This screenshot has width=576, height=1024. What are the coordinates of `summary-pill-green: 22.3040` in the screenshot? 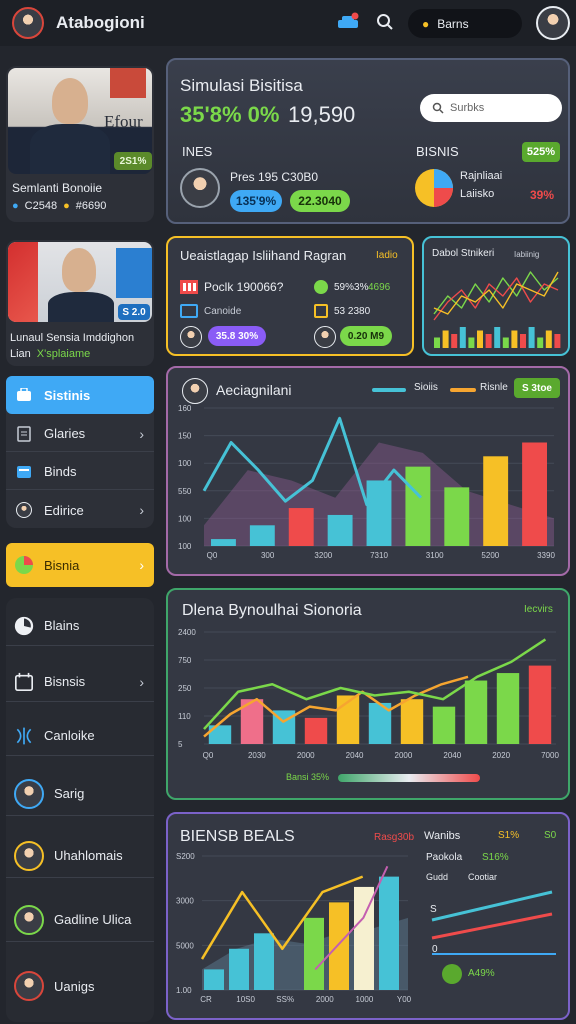 It's located at (320, 201).